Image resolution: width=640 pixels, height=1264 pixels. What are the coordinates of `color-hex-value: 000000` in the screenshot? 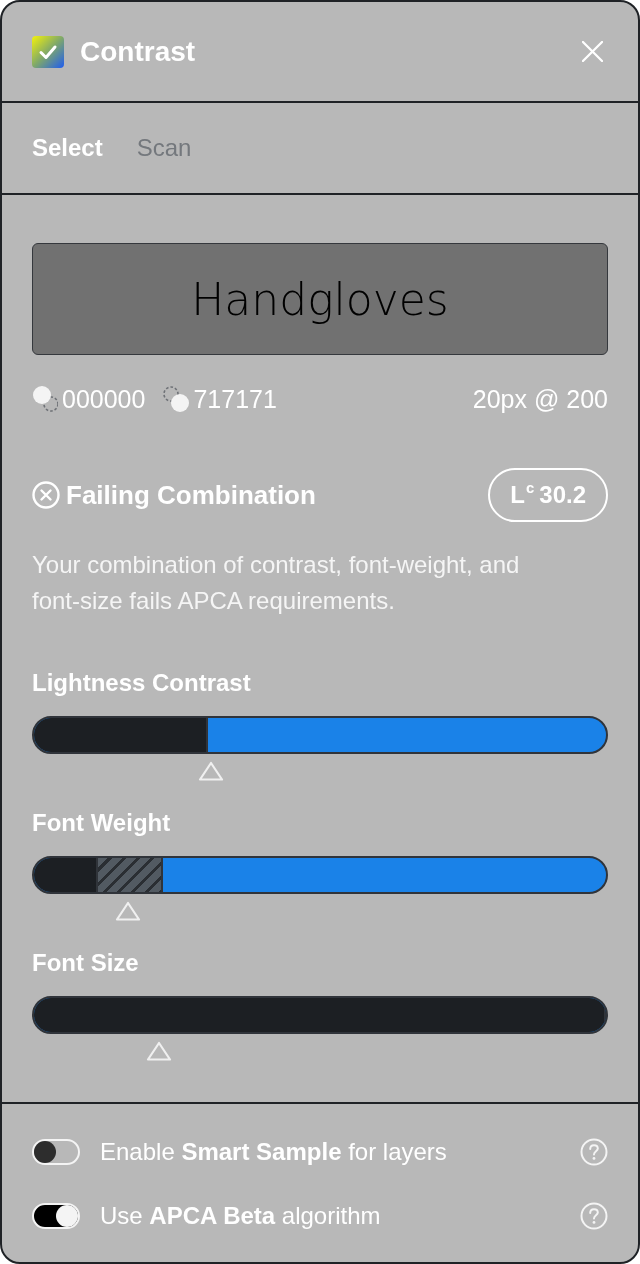 It's located at (104, 399).